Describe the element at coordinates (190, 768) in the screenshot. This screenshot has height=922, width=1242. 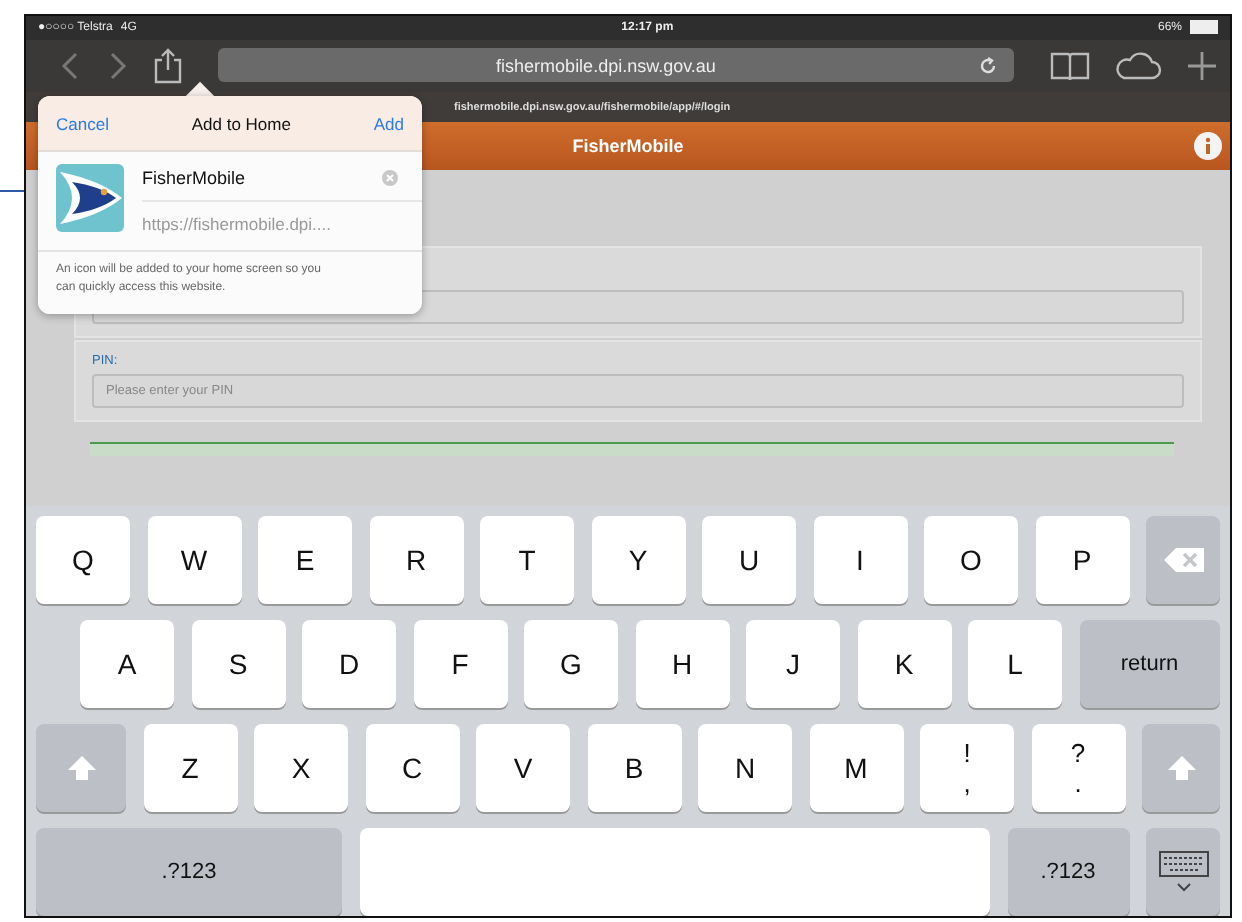
I see `key: Z` at that location.